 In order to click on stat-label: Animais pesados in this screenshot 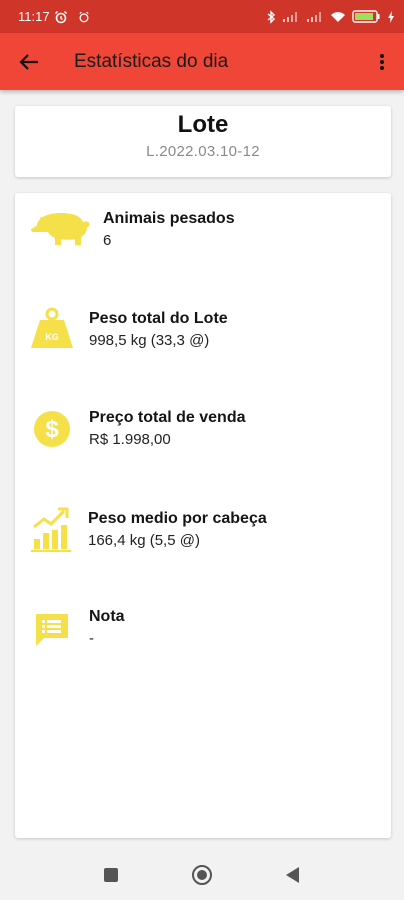, I will do `click(169, 218)`.